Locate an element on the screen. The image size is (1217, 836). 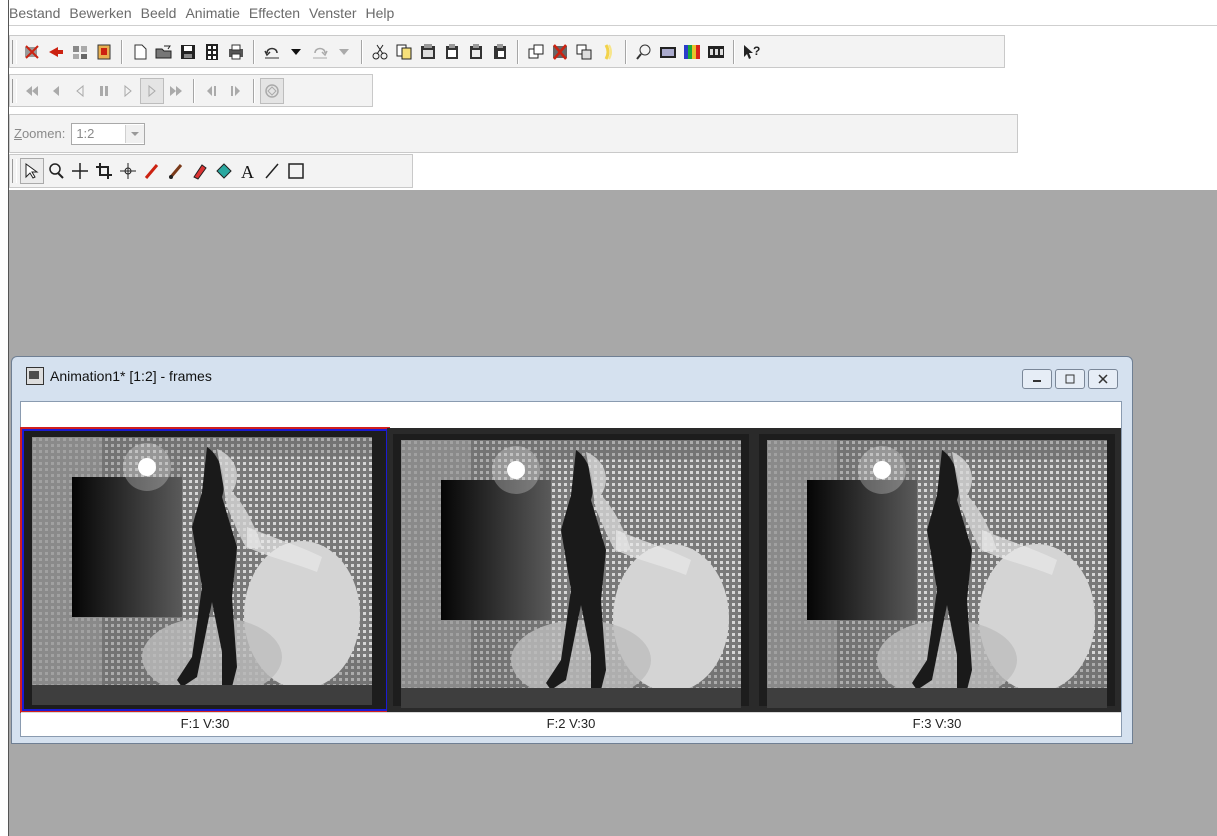
loop-icon is located at coordinates (272, 90).